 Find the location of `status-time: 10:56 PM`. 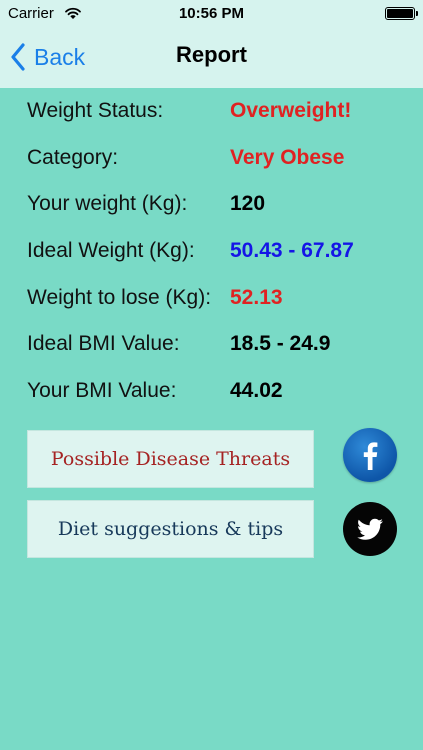

status-time: 10:56 PM is located at coordinates (211, 13).